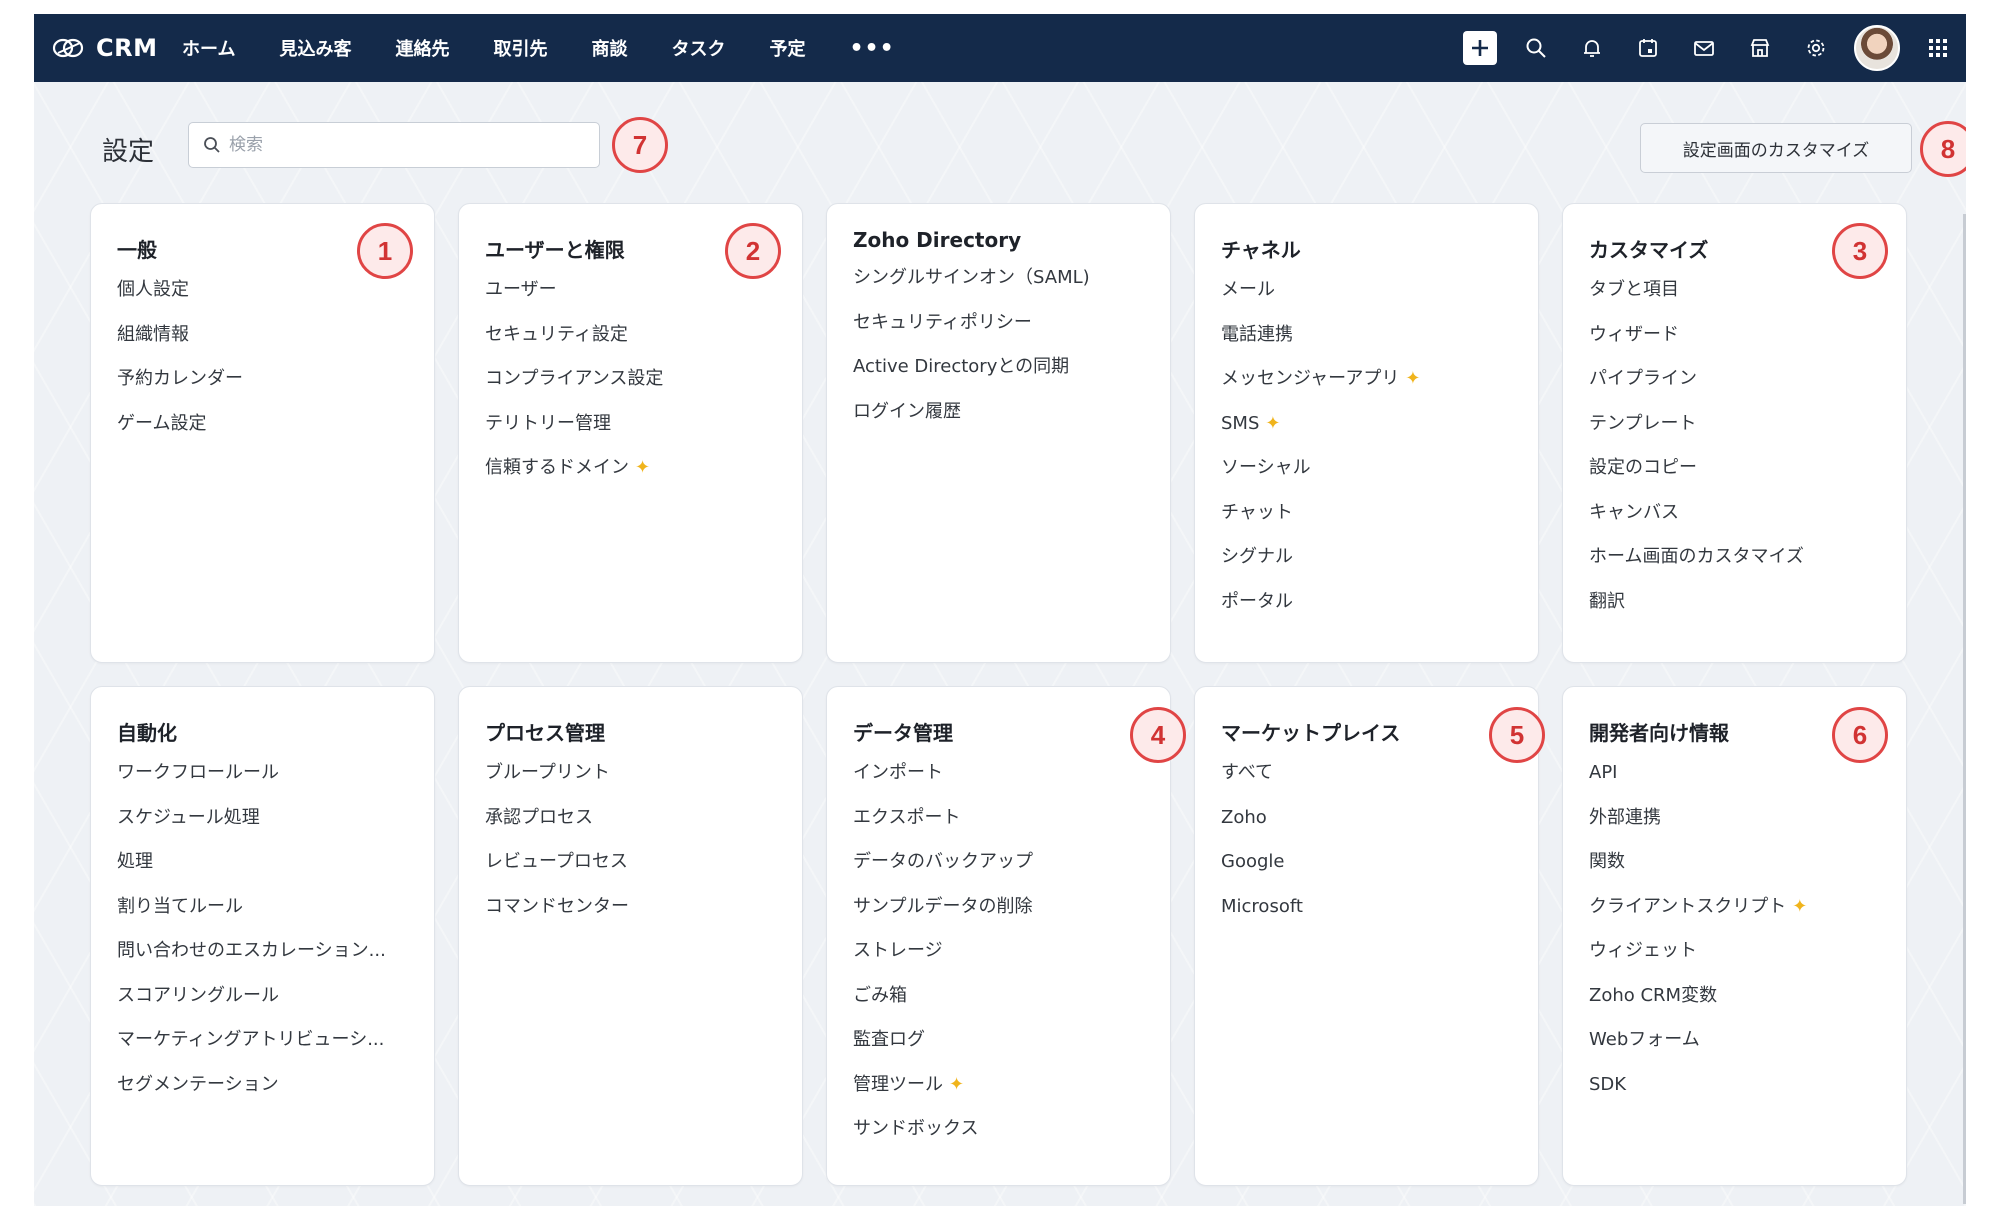 The height and width of the screenshot is (1212, 1999). I want to click on card-item-google: Google, so click(1366, 870).